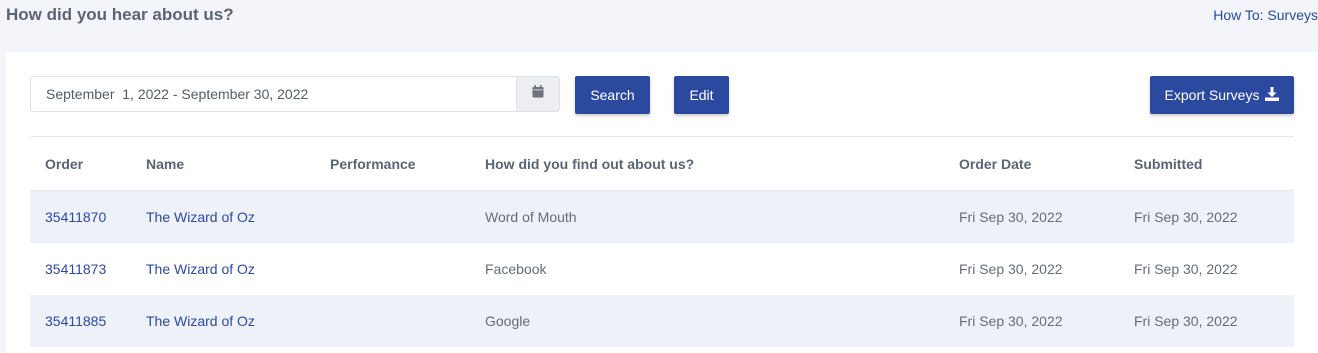 Image resolution: width=1318 pixels, height=353 pixels. What do you see at coordinates (707, 216) in the screenshot?
I see `source-cell: Word of Mouth` at bounding box center [707, 216].